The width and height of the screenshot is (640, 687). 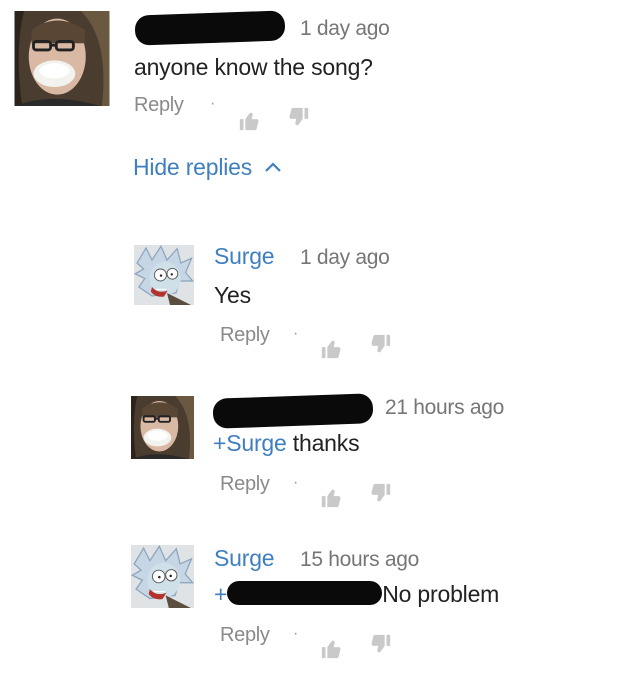 What do you see at coordinates (441, 594) in the screenshot?
I see `comment-text-body: No problem` at bounding box center [441, 594].